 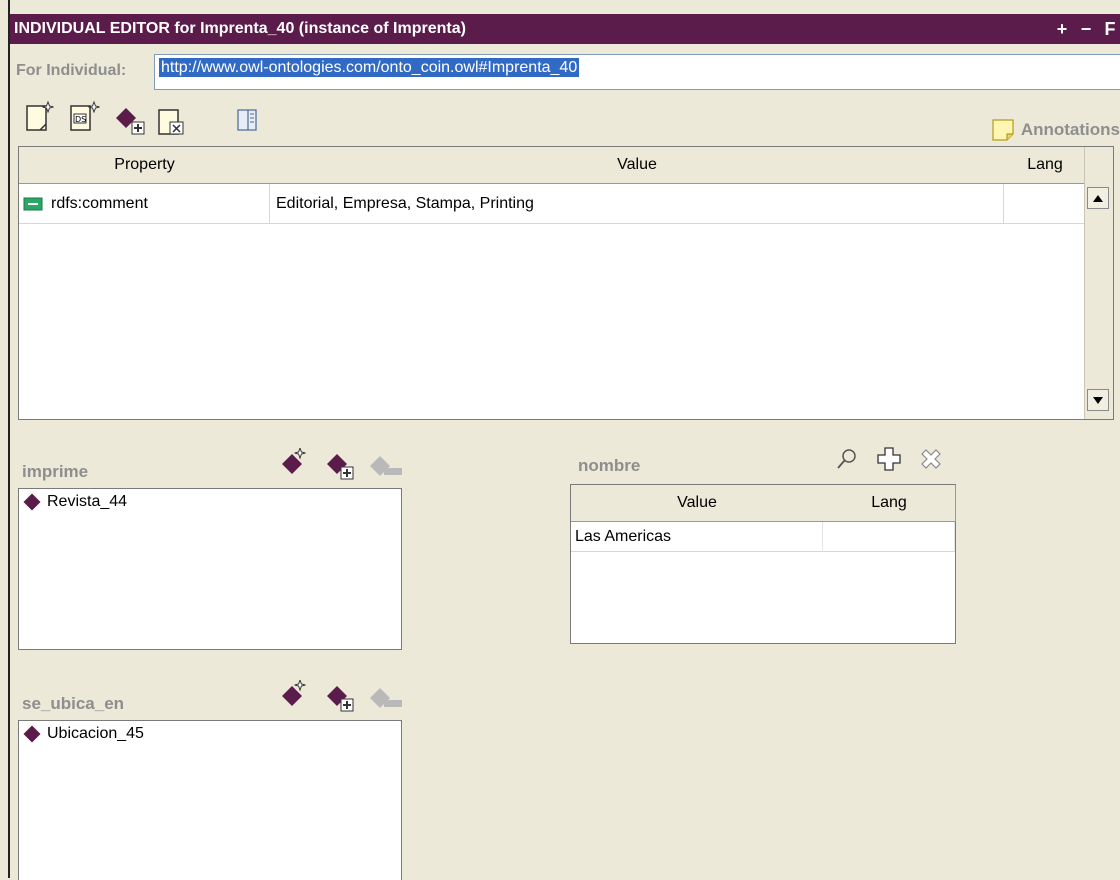 I want to click on property-name: rdfs:comment, so click(x=99, y=203).